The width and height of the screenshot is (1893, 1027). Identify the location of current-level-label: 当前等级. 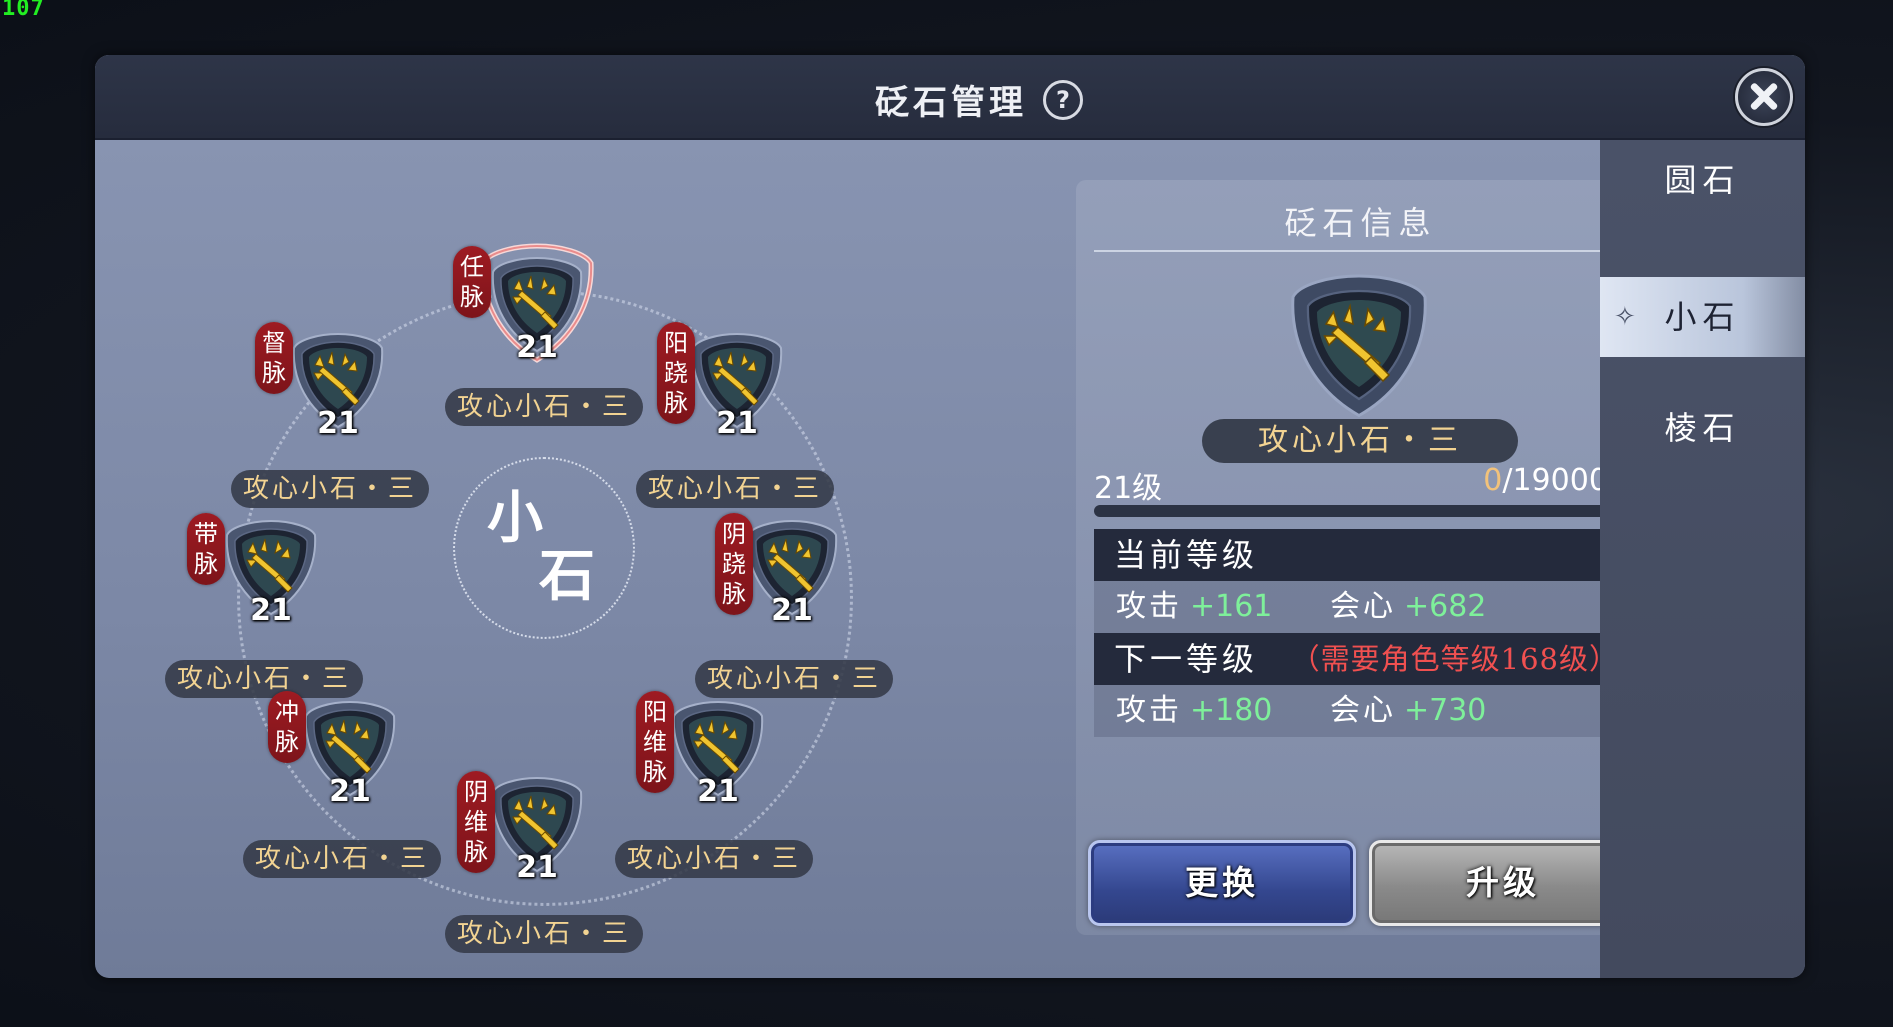
(1186, 555).